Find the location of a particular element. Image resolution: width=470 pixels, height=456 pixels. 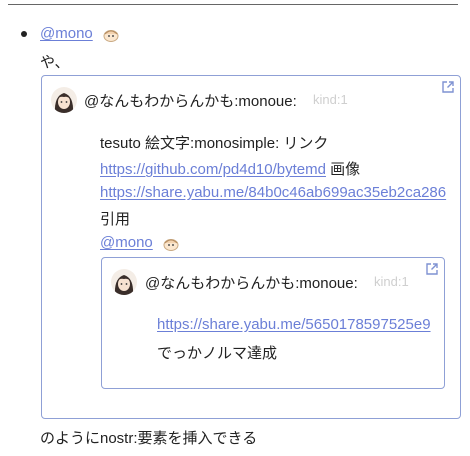

note-link: https://github.com/pd4d10/bytemd is located at coordinates (213, 169).